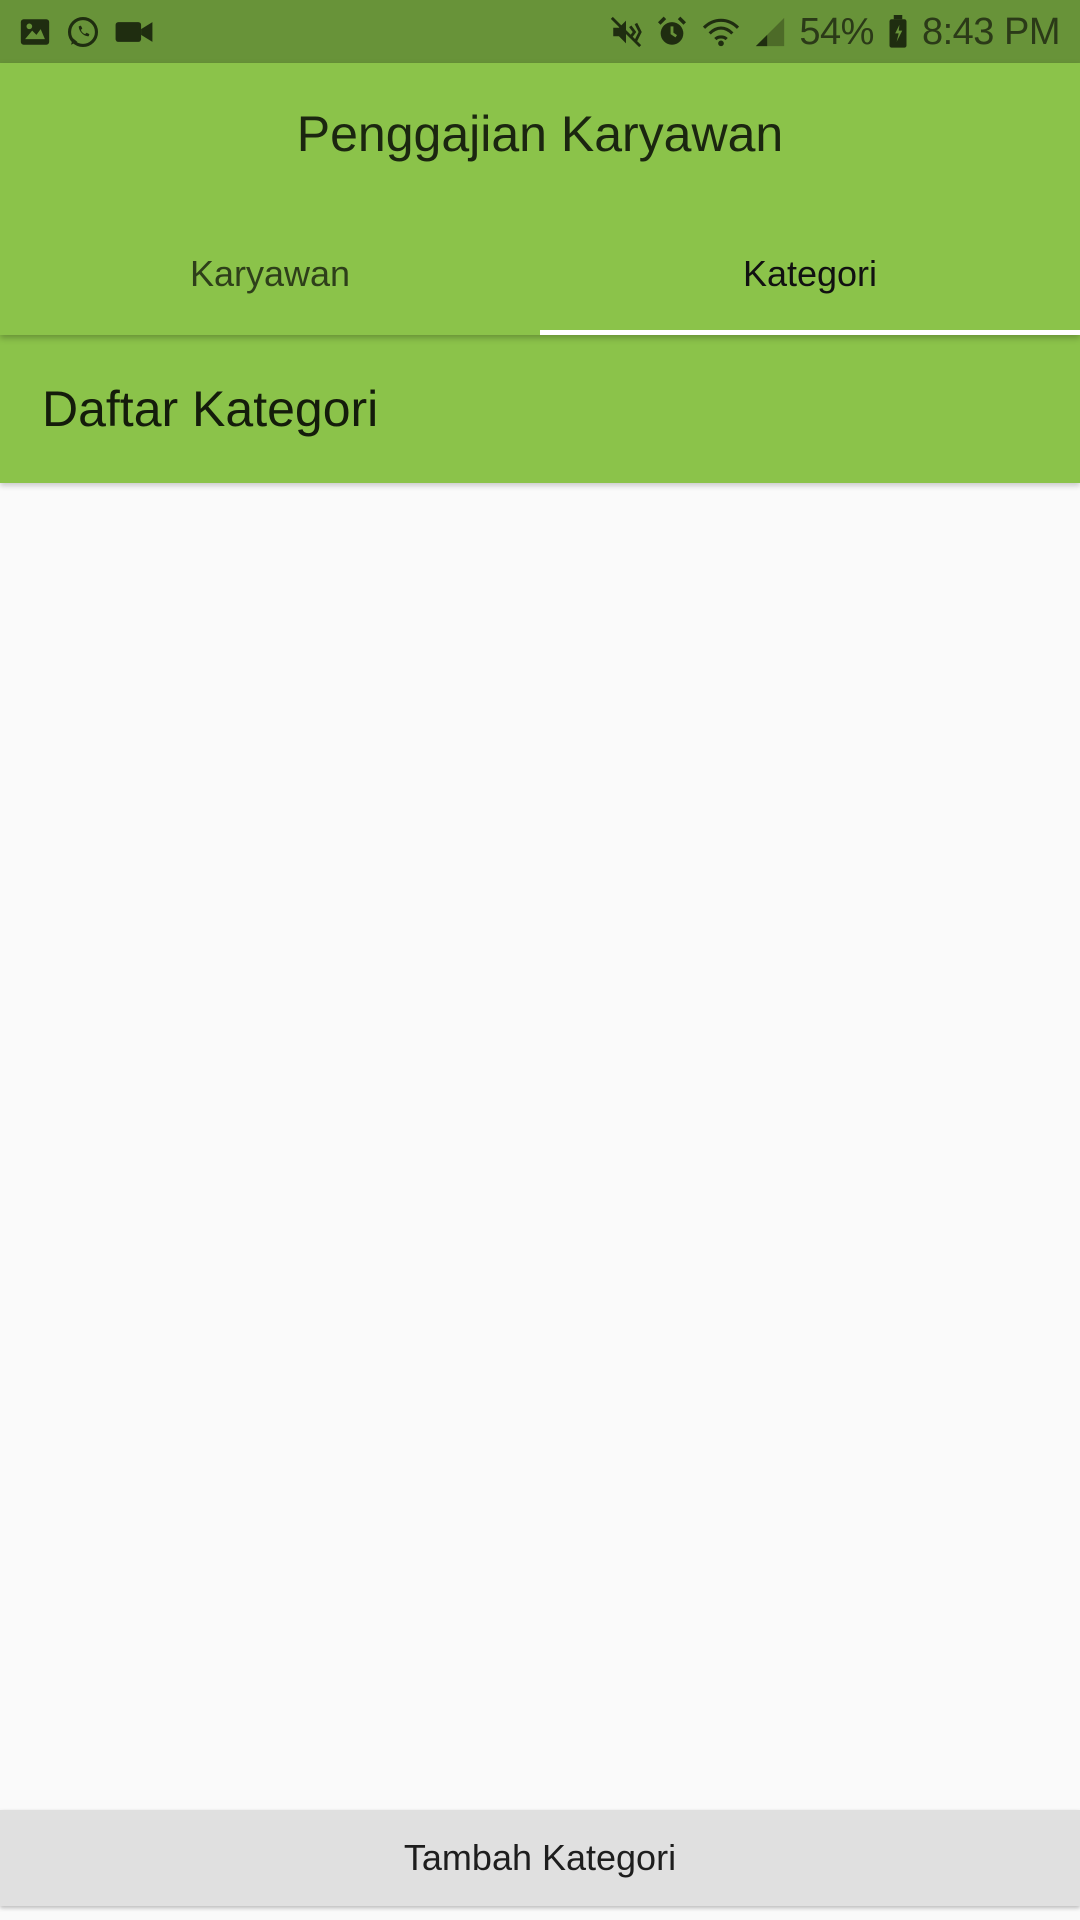 This screenshot has height=1920, width=1080. Describe the element at coordinates (540, 134) in the screenshot. I see `app-title: Penggajian Karyawan` at that location.